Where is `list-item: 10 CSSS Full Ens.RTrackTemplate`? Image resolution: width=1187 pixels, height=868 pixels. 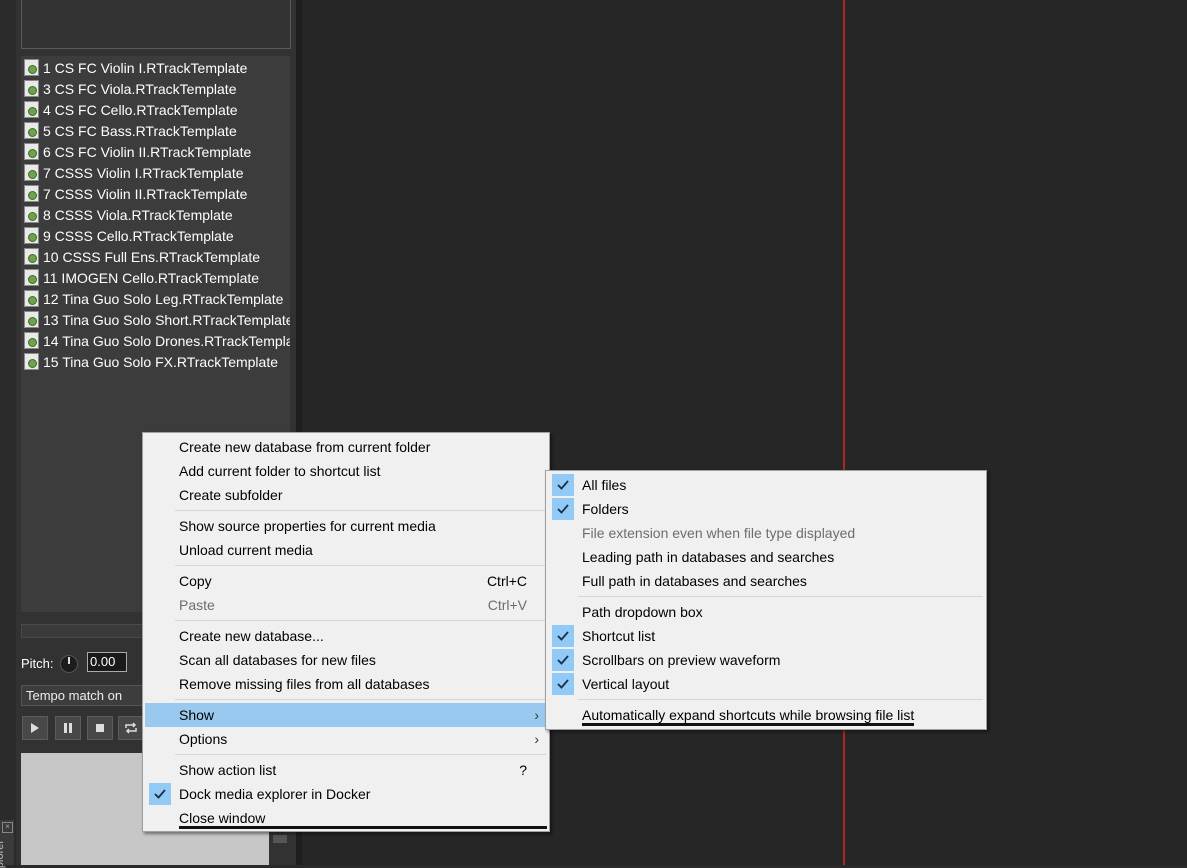
list-item: 10 CSSS Full Ens.RTrackTemplate is located at coordinates (155, 256).